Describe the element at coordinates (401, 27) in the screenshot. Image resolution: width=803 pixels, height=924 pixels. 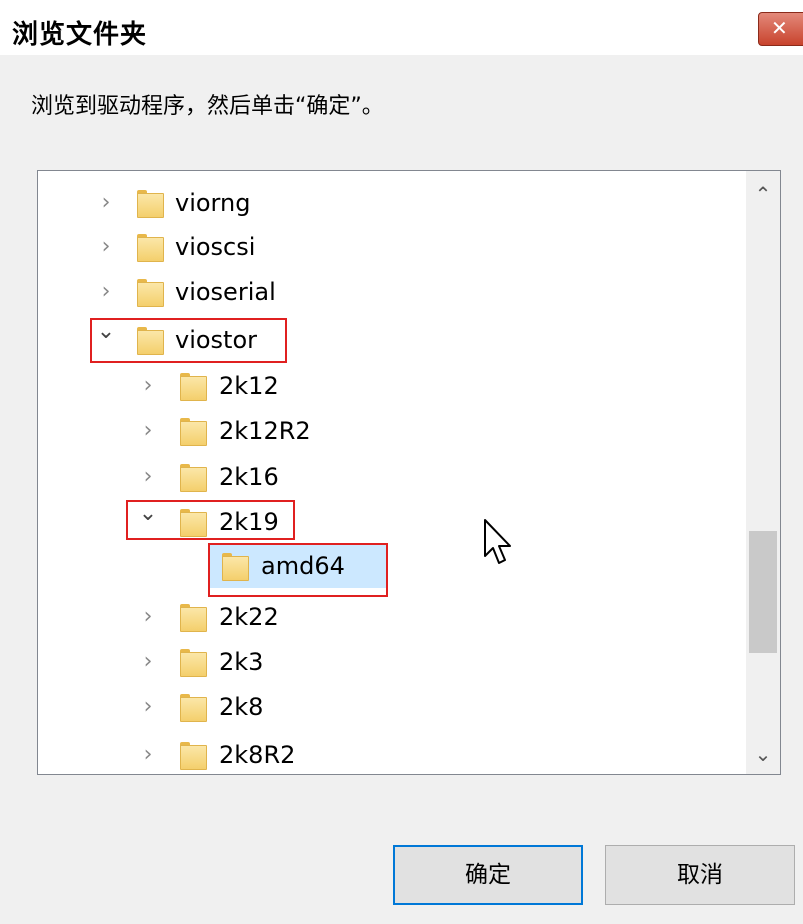
I see `title-bar: 浏览文件夹 ✕` at that location.